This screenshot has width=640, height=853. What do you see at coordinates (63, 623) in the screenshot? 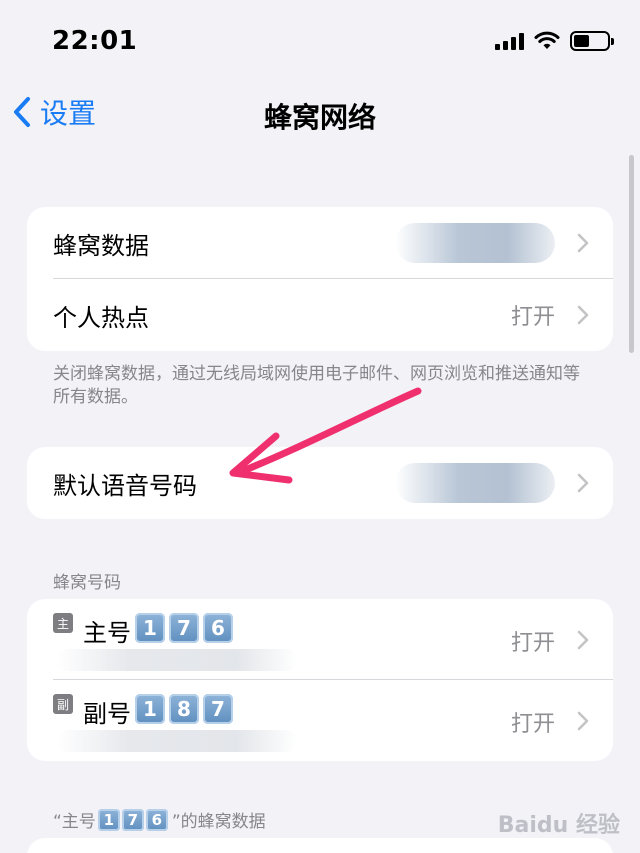
I see `sim-badge: 主` at bounding box center [63, 623].